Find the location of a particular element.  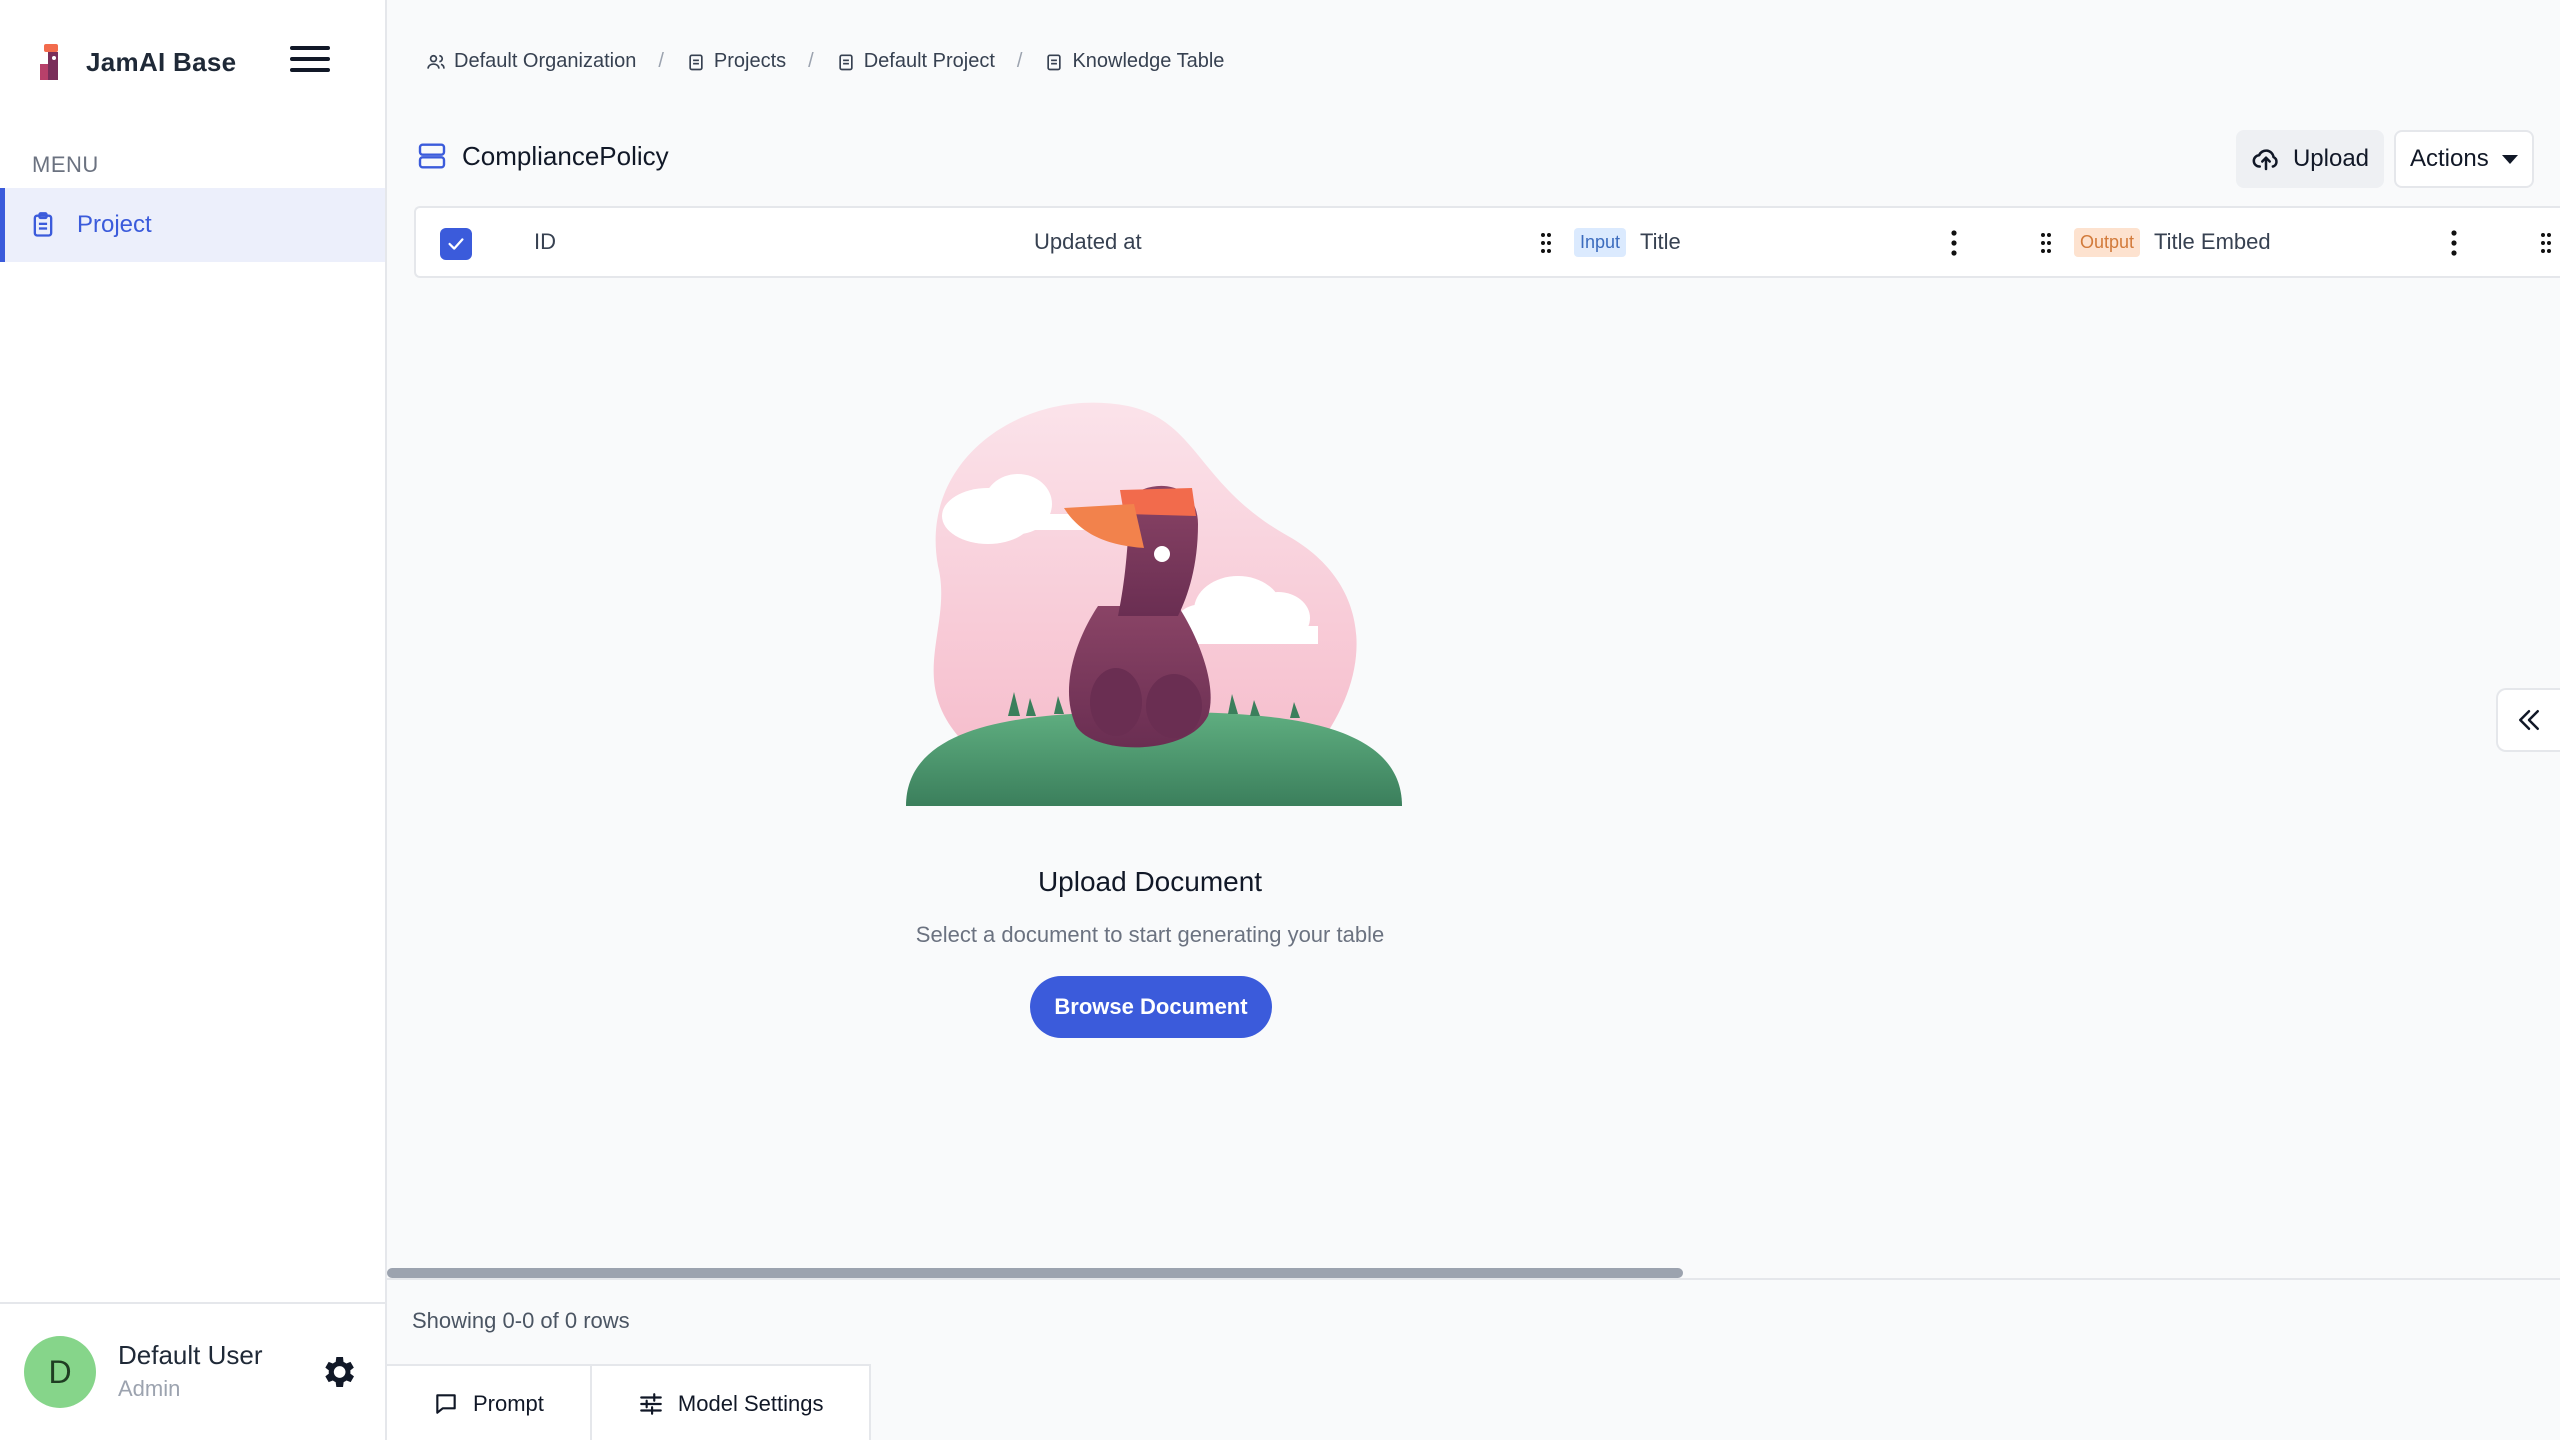

breadcrumb-projects: Projects is located at coordinates (736, 61).